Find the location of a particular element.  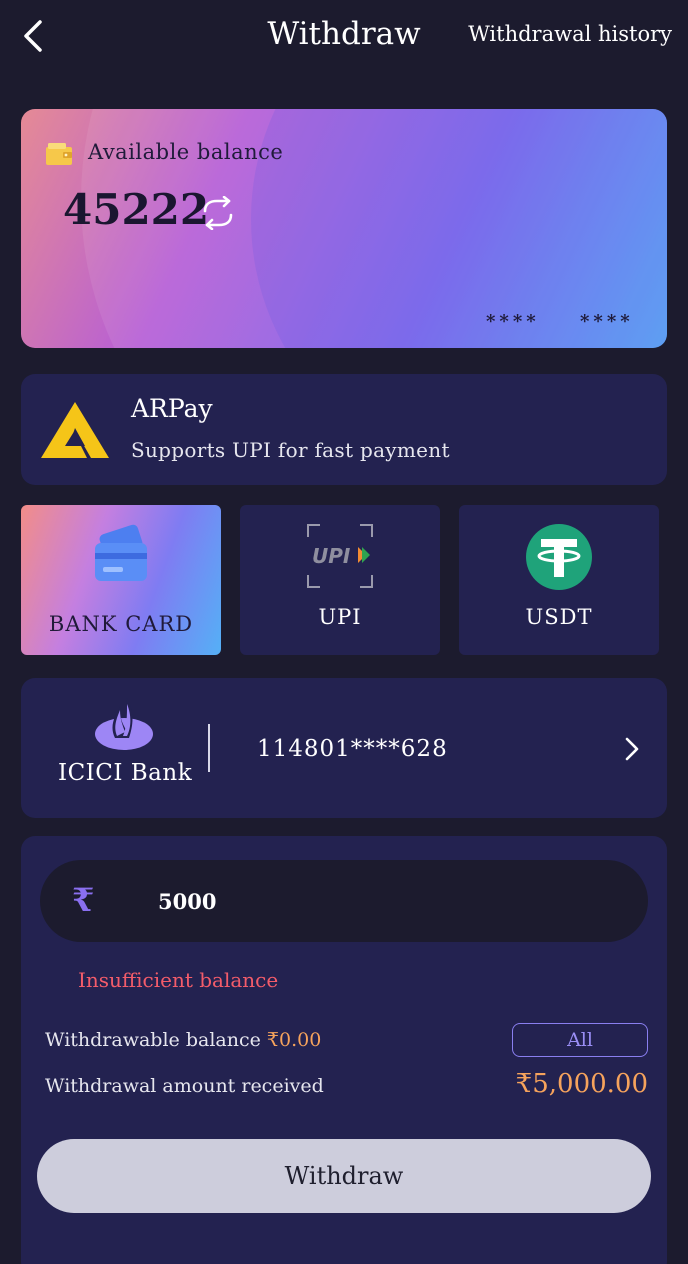

method-label: BANK CARD is located at coordinates (121, 624).